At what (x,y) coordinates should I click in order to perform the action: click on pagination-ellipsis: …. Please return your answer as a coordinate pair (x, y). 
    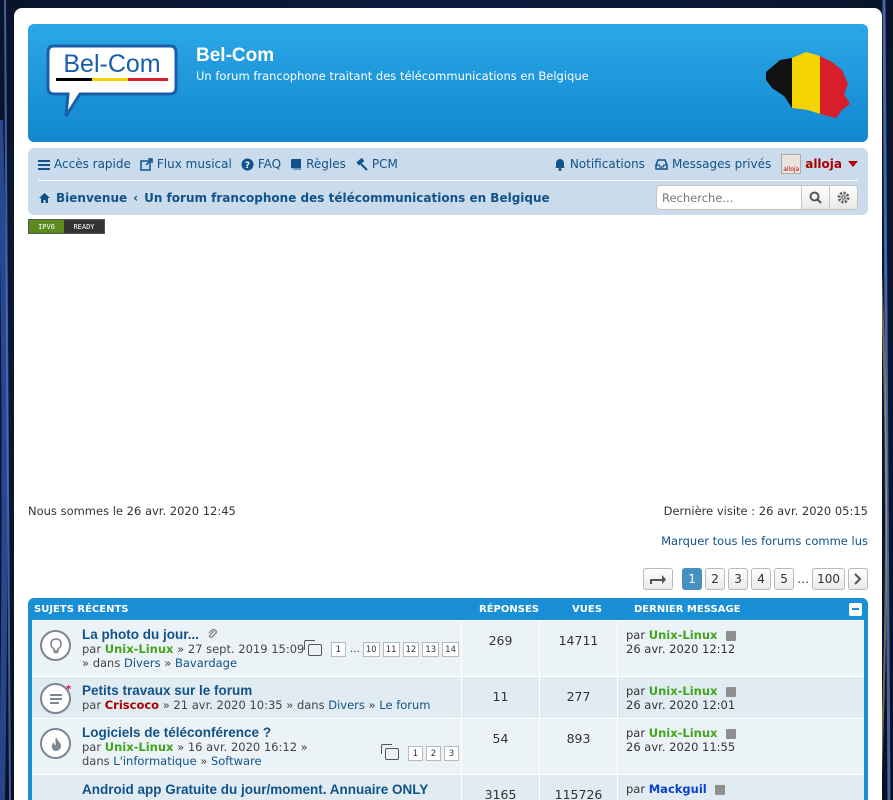
    Looking at the image, I should click on (803, 579).